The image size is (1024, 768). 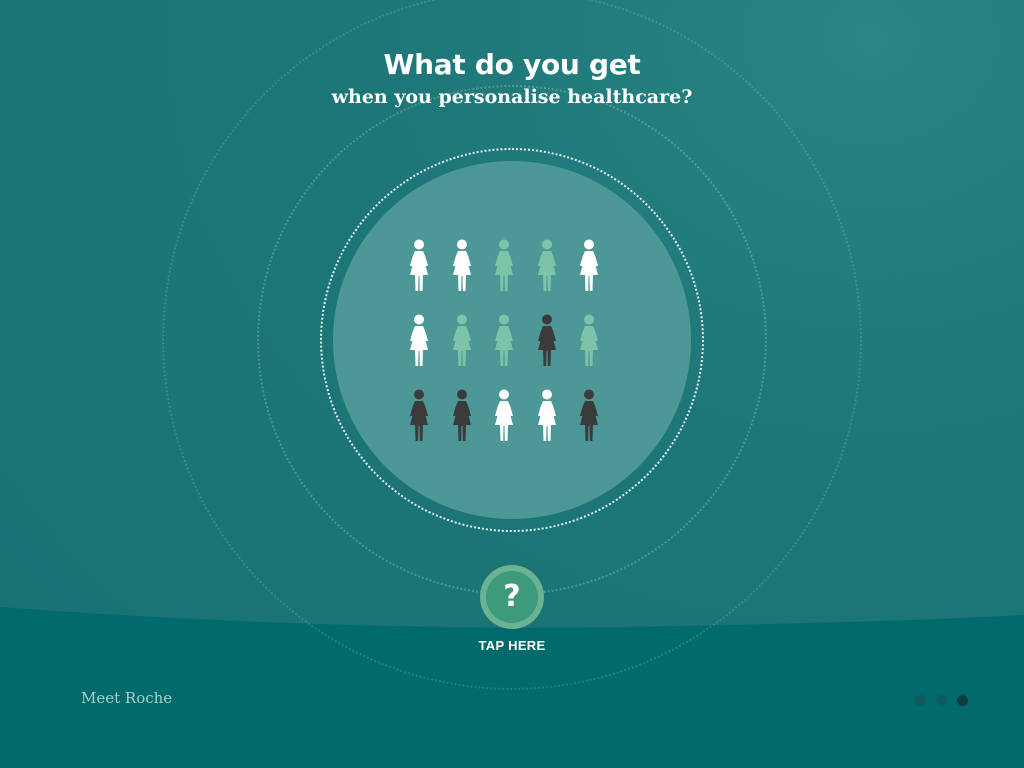 I want to click on page-subtitle: when you personalise healthcare?, so click(x=512, y=97).